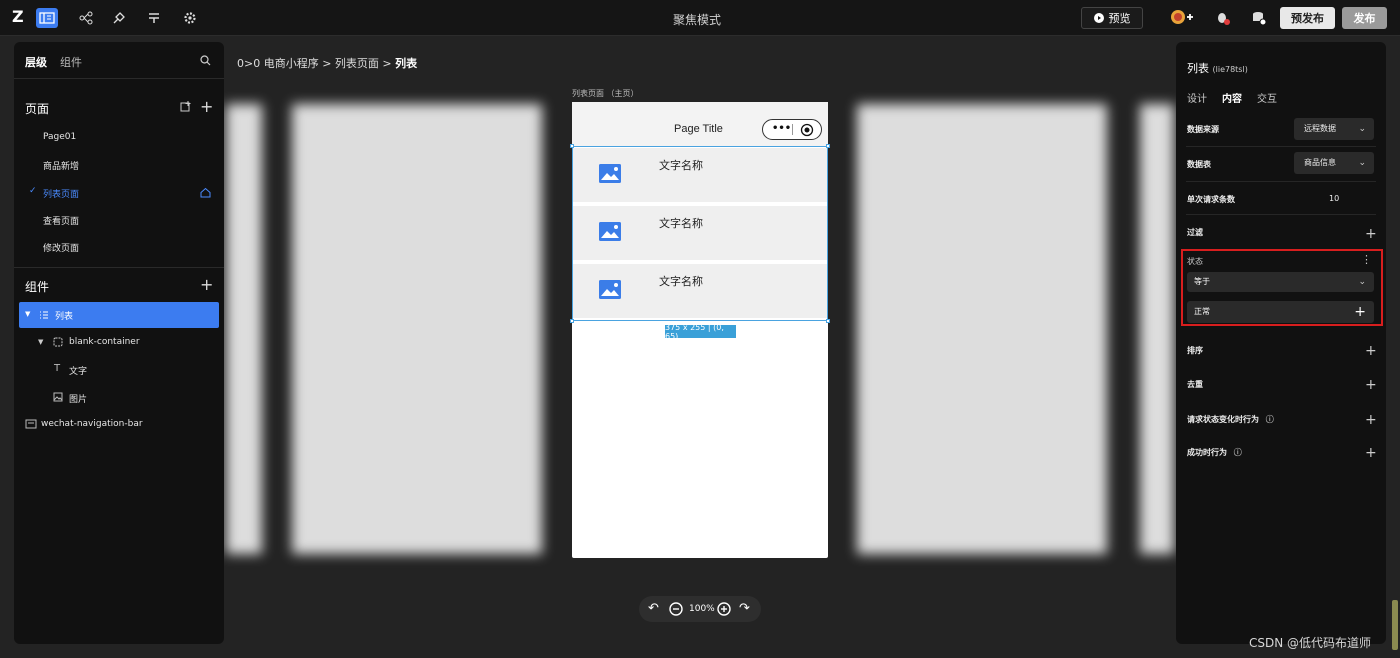 The height and width of the screenshot is (658, 1400). I want to click on plugin-icon, so click(119, 18).